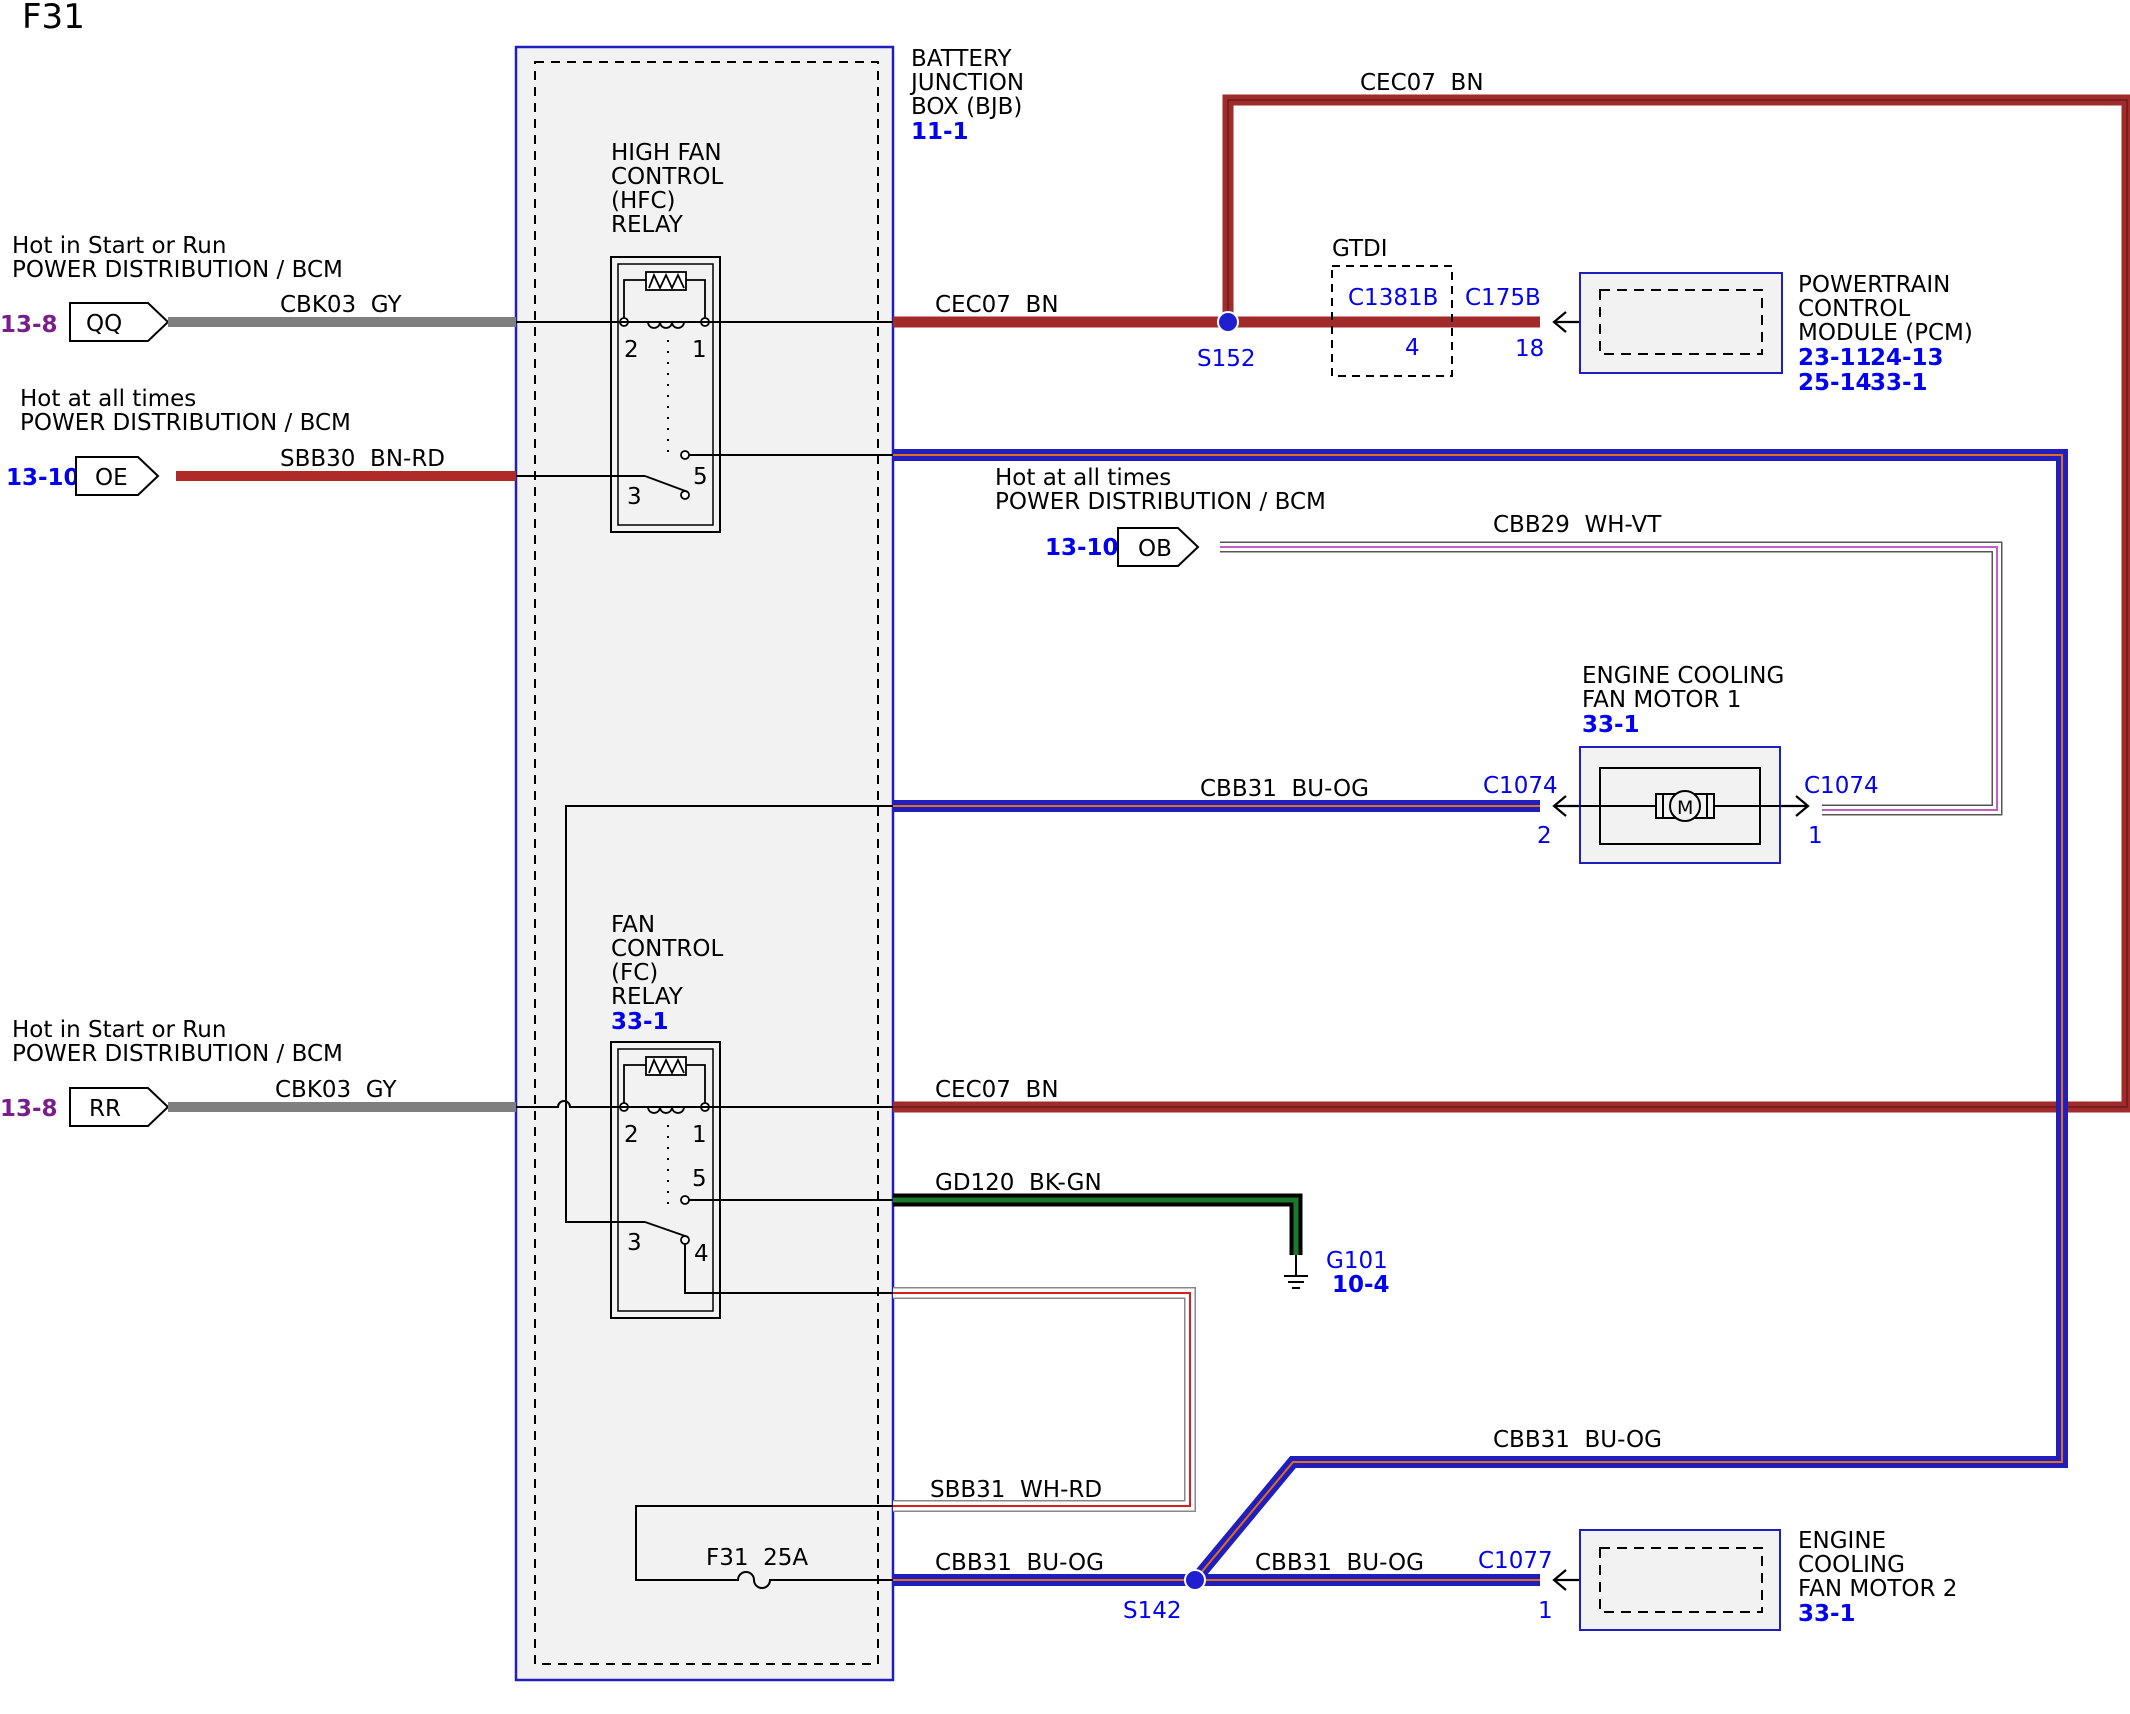 The width and height of the screenshot is (2130, 1714). I want to click on cbb31-motor2-label: CBB31 BU-OG, so click(1339, 1563).